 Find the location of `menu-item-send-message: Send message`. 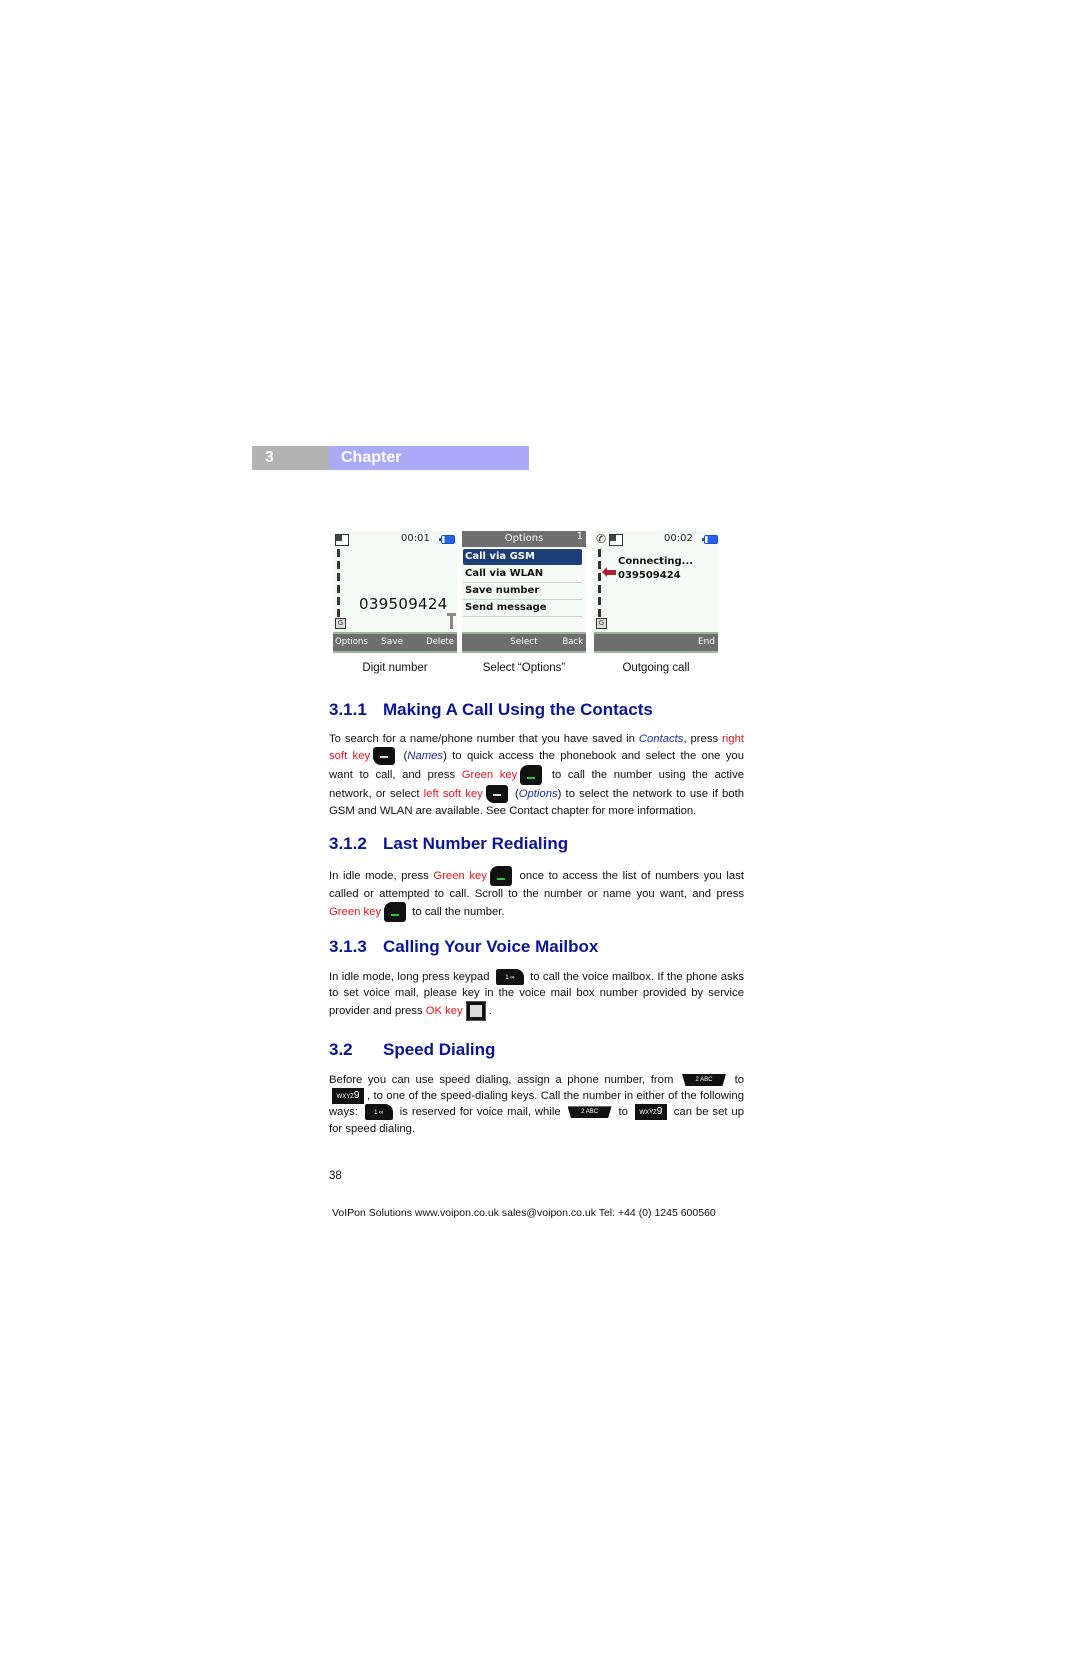

menu-item-send-message: Send message is located at coordinates (522, 608).